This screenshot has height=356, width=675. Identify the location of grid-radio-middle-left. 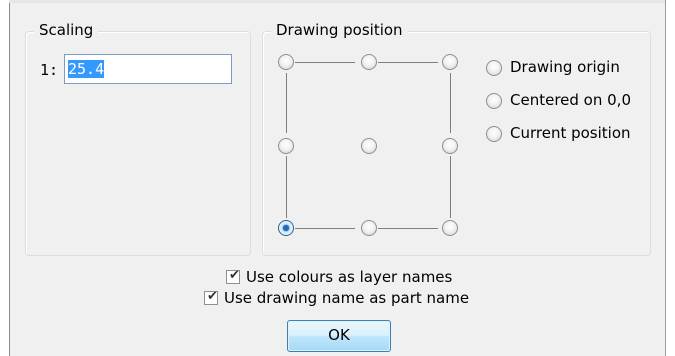
(286, 146).